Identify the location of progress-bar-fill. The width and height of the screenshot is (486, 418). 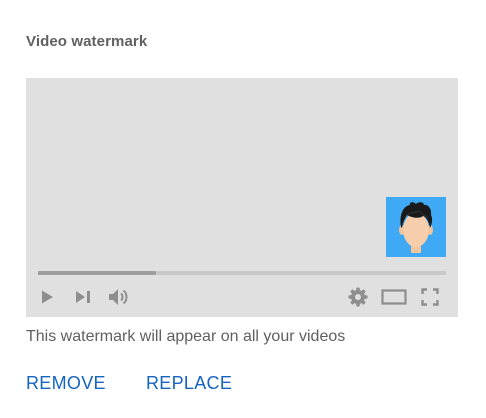
(97, 273).